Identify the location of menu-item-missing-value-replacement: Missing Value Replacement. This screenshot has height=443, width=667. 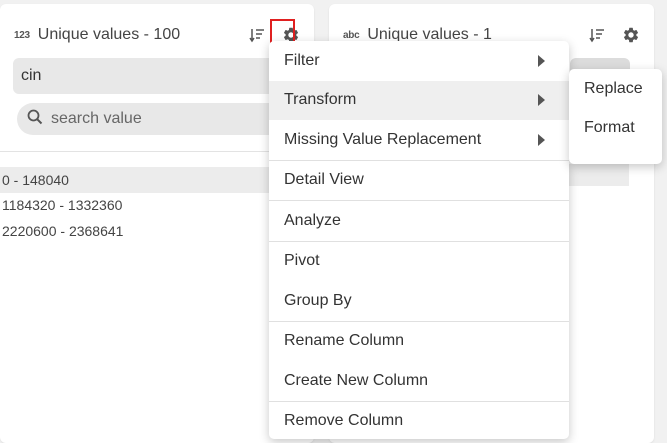
(419, 140).